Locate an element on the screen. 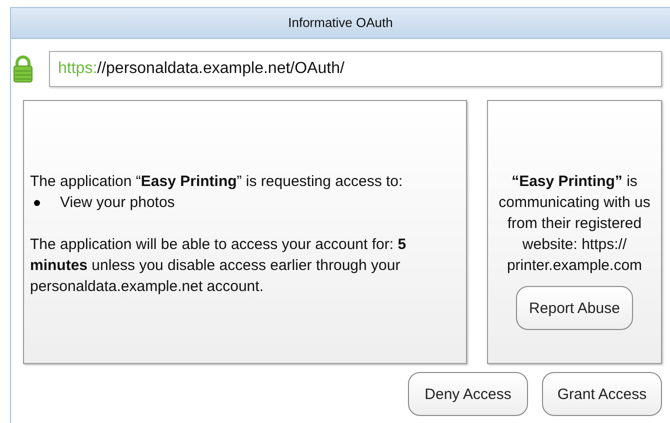 Image resolution: width=670 pixels, height=423 pixels. report-abuse-button: Report Abuse is located at coordinates (574, 308).